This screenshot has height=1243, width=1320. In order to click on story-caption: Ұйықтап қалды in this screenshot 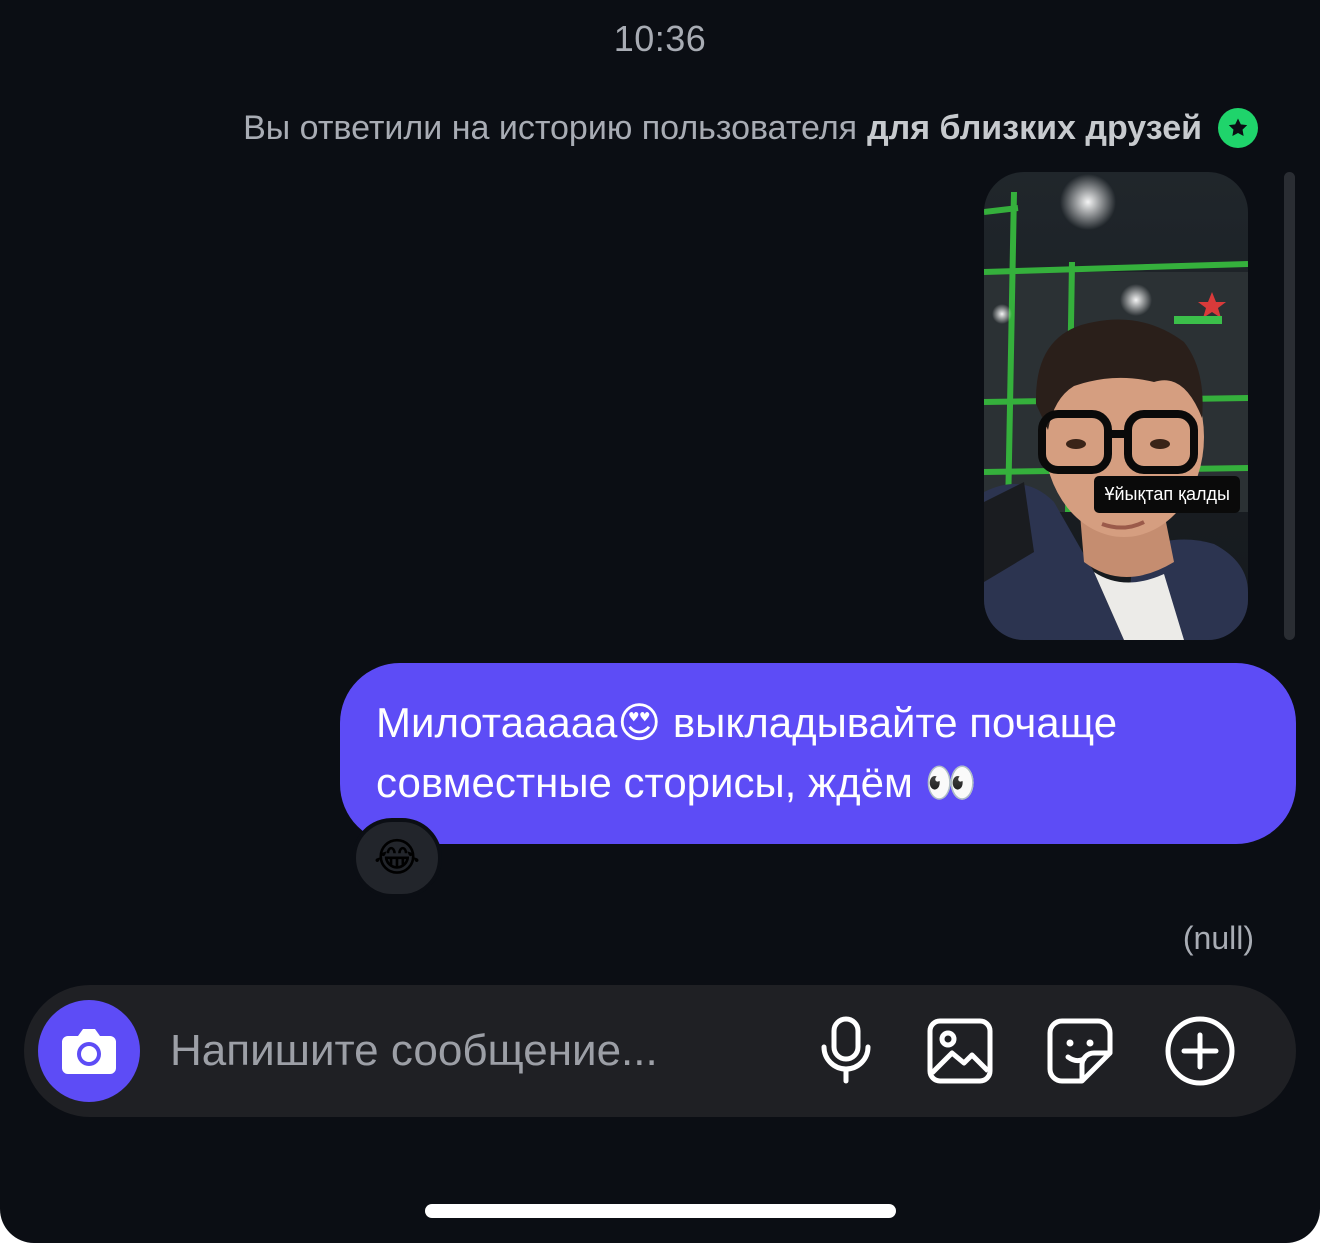, I will do `click(1167, 494)`.